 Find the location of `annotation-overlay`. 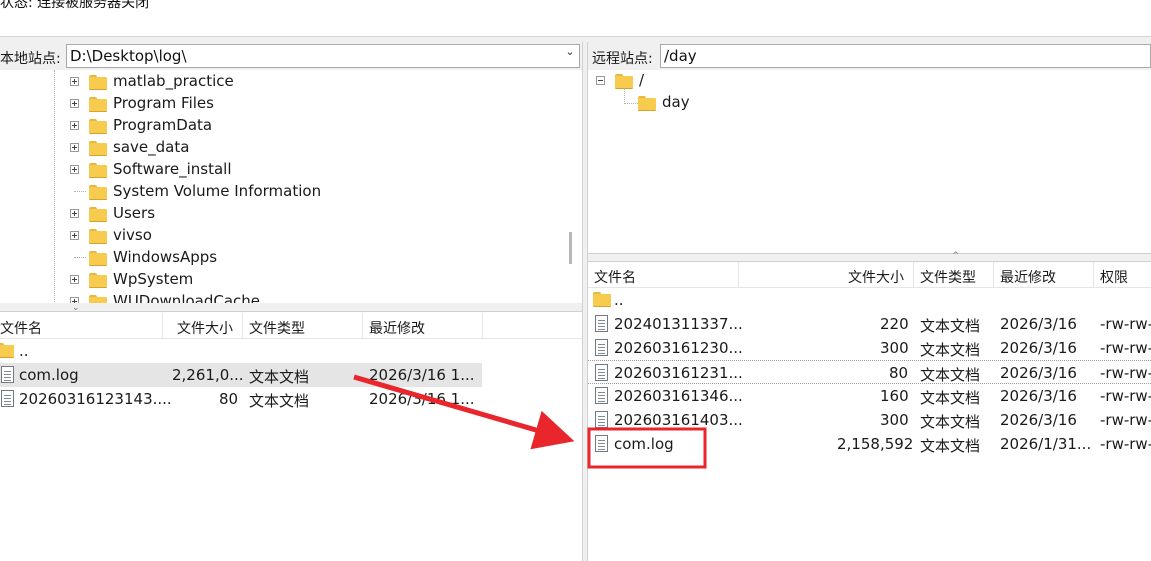

annotation-overlay is located at coordinates (530, 421).